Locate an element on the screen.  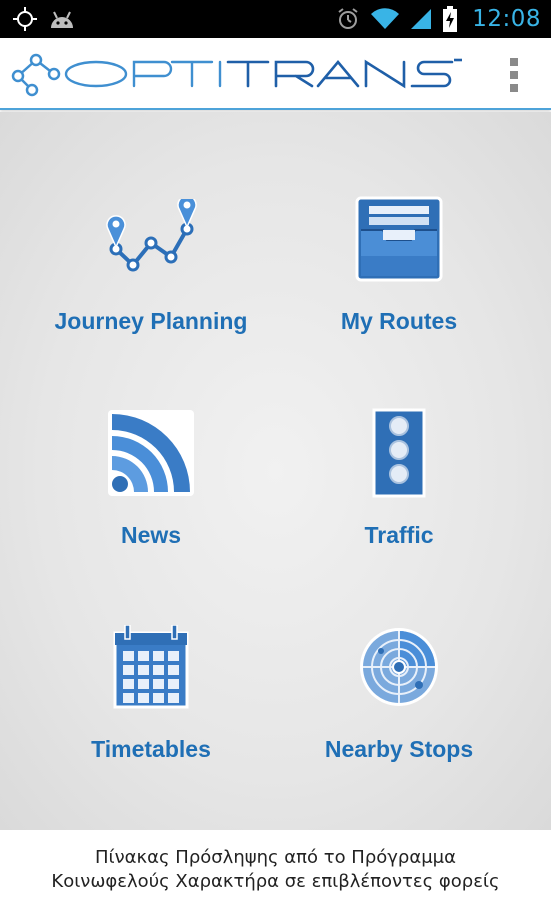
status-bar-right: 12:08 is located at coordinates (438, 19).